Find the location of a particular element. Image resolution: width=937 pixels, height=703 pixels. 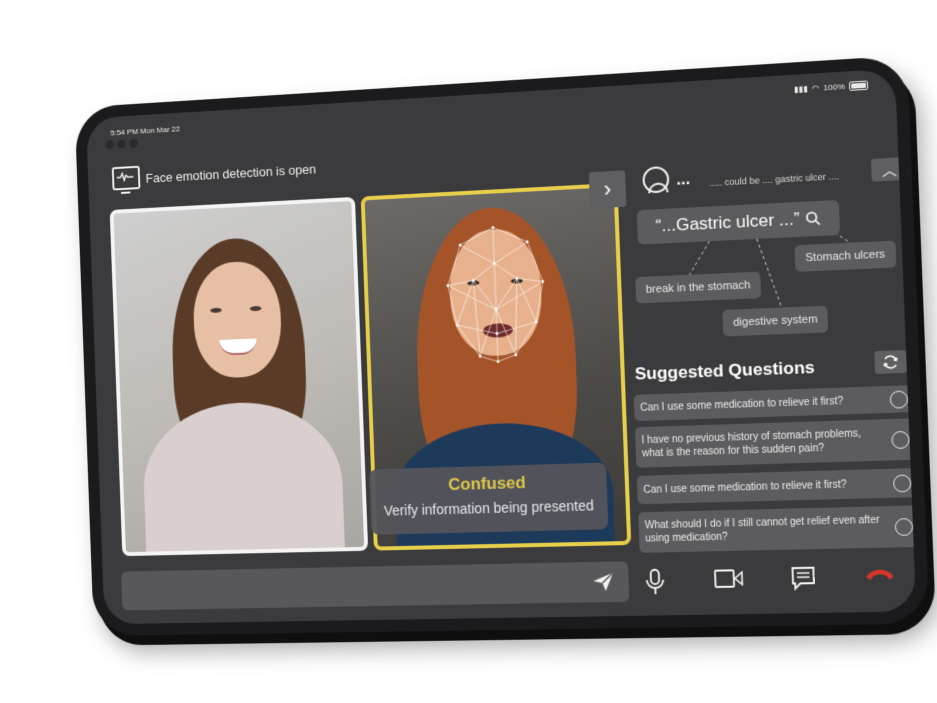

keyword-chip: Stomach ulcers is located at coordinates (845, 256).